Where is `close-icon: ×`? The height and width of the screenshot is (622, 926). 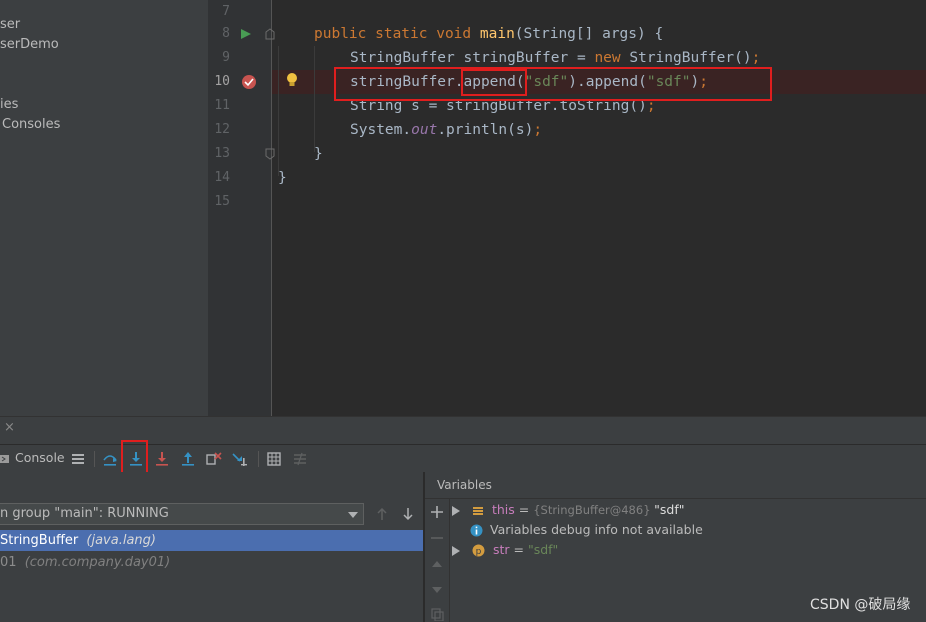 close-icon: × is located at coordinates (9, 427).